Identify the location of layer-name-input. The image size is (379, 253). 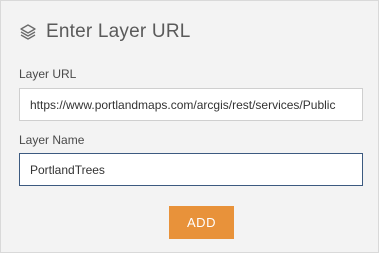
(191, 169).